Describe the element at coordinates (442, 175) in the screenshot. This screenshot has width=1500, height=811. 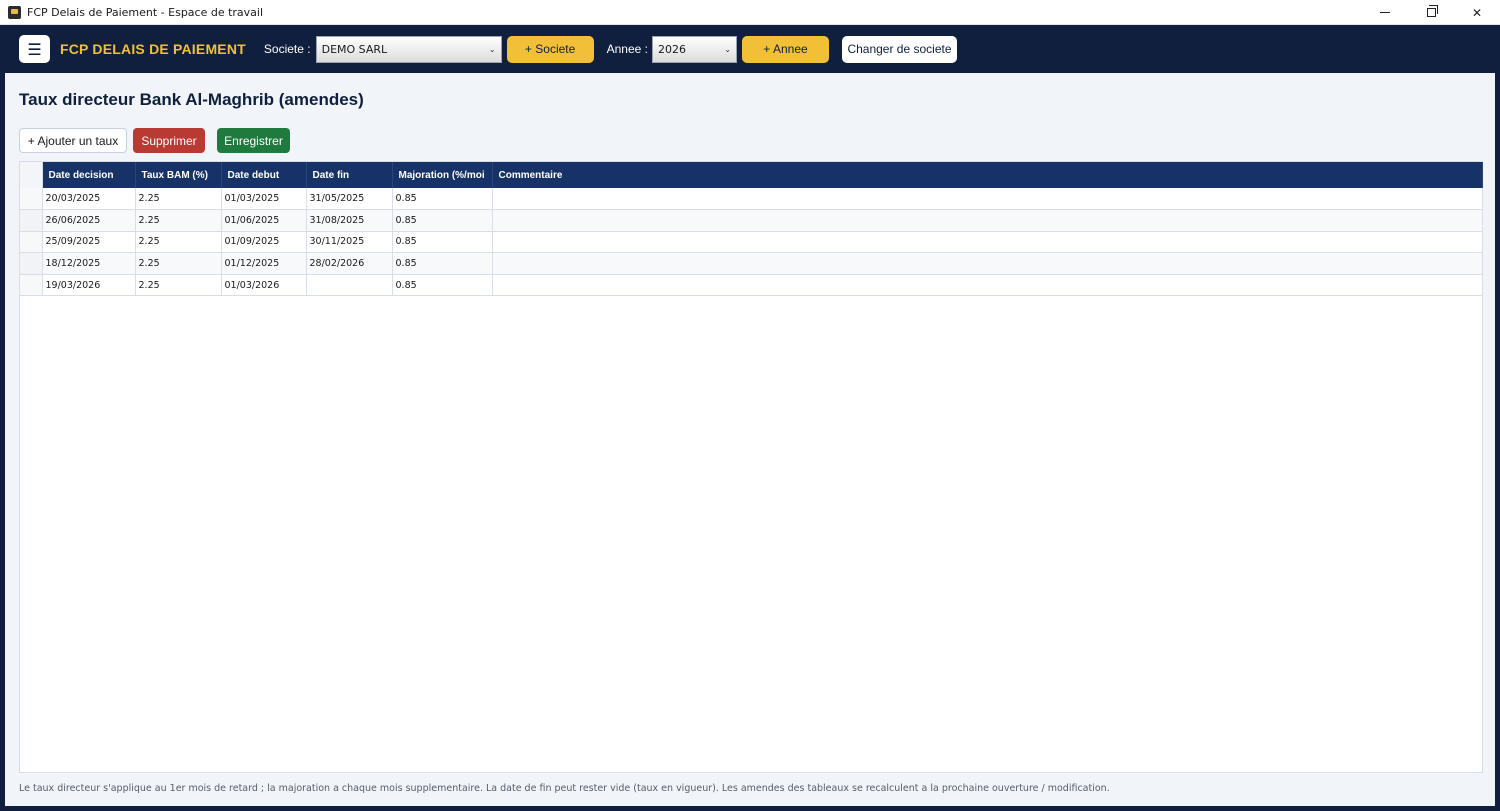
I see `column-header: Majoration (%/moi` at that location.